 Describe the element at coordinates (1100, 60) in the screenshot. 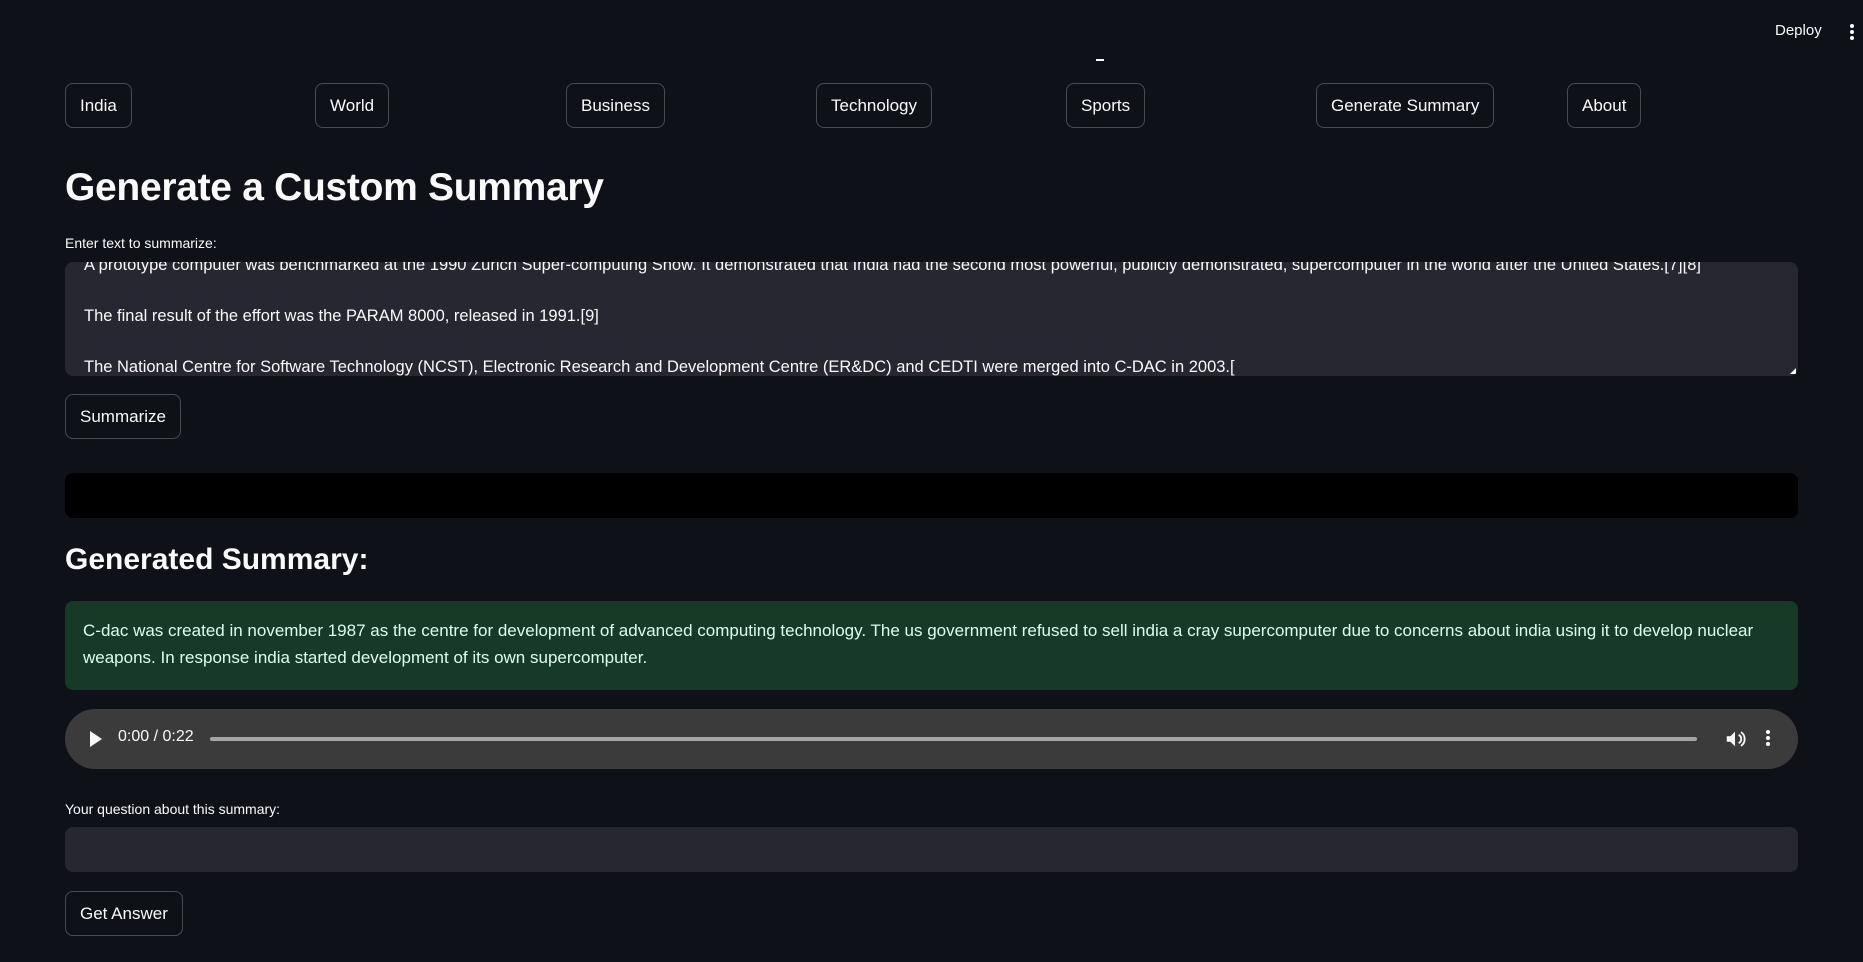

I see `status-indicator` at that location.